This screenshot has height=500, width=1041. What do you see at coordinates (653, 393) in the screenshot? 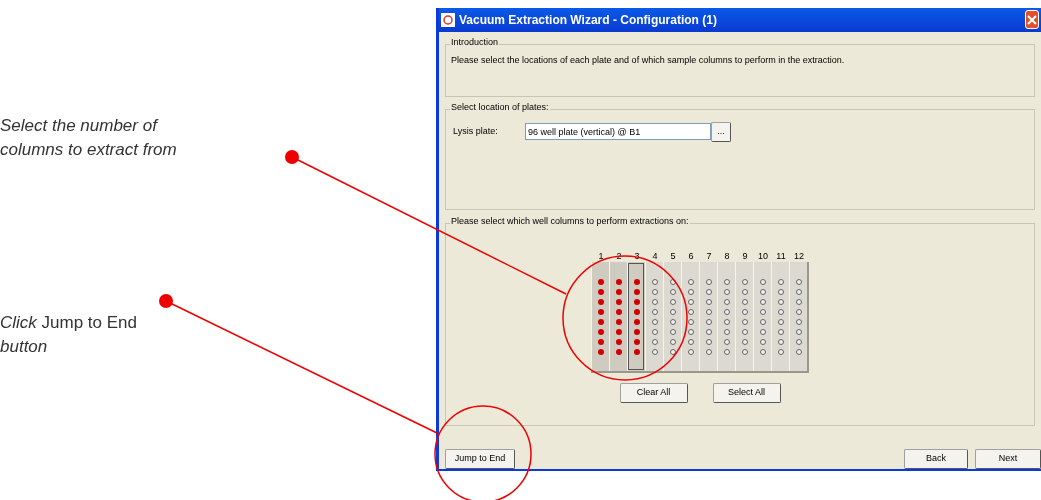
I see `clear-all-button: Clear All` at bounding box center [653, 393].